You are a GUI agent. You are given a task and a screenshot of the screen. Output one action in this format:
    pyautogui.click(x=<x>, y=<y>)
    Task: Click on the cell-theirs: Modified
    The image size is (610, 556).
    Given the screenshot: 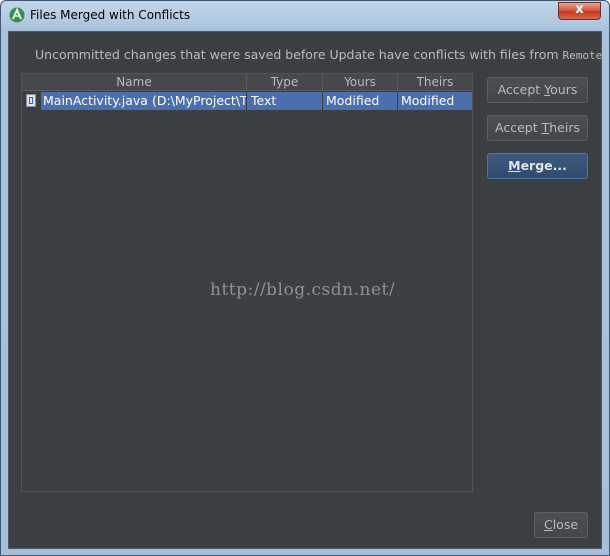 What is the action you would take?
    pyautogui.click(x=435, y=101)
    